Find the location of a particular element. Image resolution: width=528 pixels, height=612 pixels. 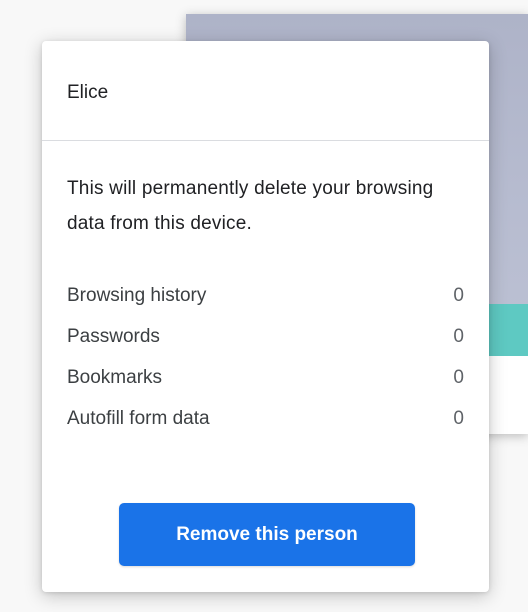

remove-this-person-button: Remove this person is located at coordinates (267, 534).